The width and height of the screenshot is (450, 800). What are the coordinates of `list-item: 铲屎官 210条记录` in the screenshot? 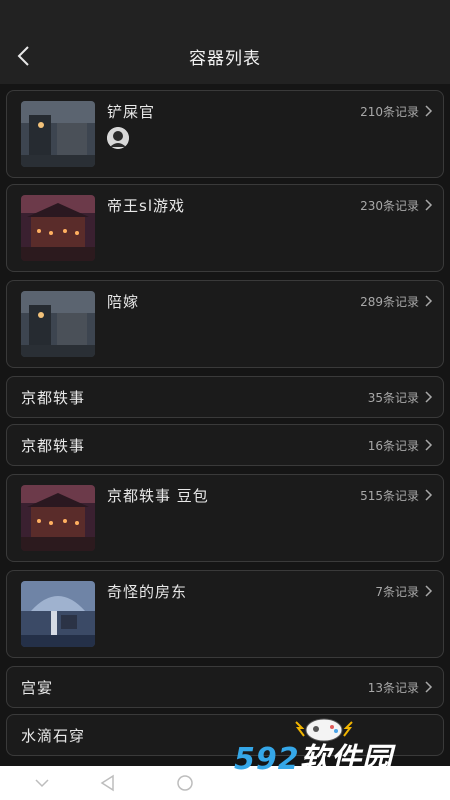 It's located at (225, 134).